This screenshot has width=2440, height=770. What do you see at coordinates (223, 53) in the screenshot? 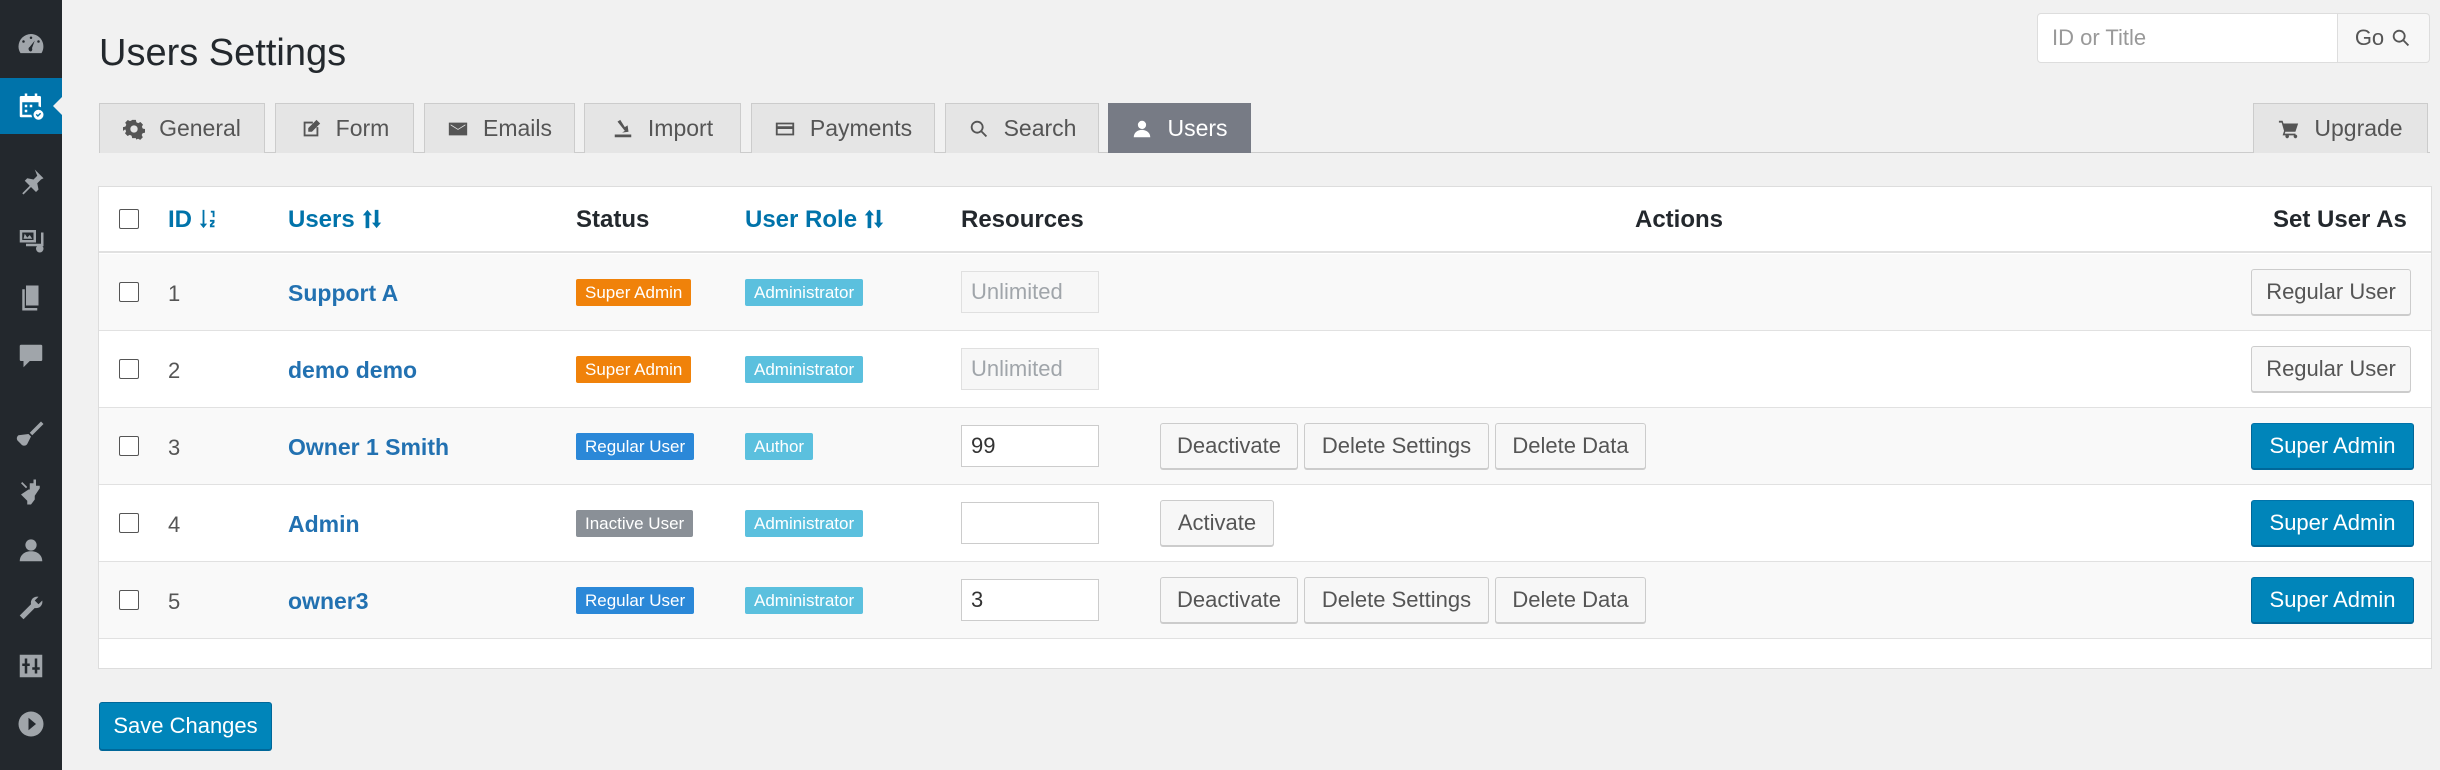
I see `page-title: Users Settings` at bounding box center [223, 53].